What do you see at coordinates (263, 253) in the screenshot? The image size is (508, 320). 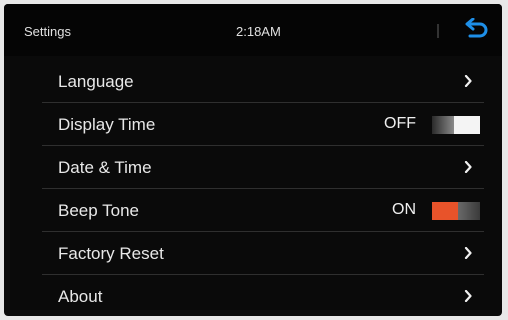 I see `settings-item-factory-reset: Factory Reset` at bounding box center [263, 253].